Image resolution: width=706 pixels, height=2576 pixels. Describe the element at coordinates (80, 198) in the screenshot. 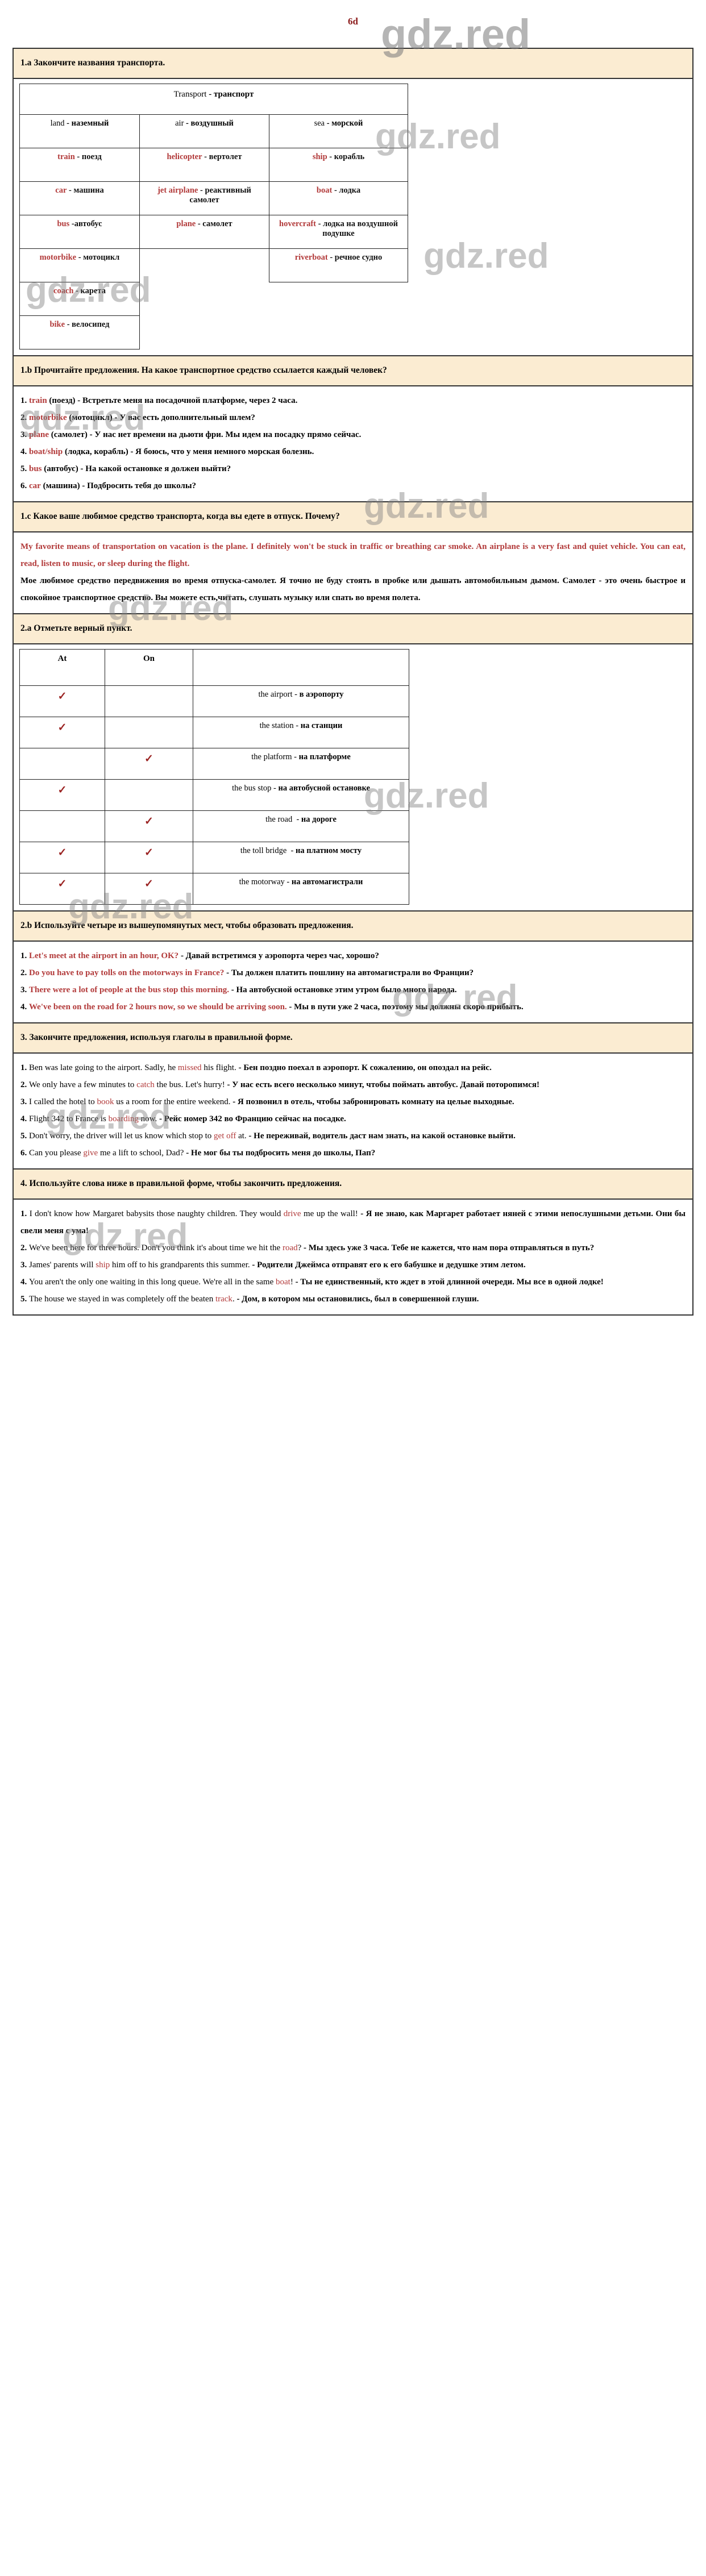

I see `transport-cell: car - машина` at that location.